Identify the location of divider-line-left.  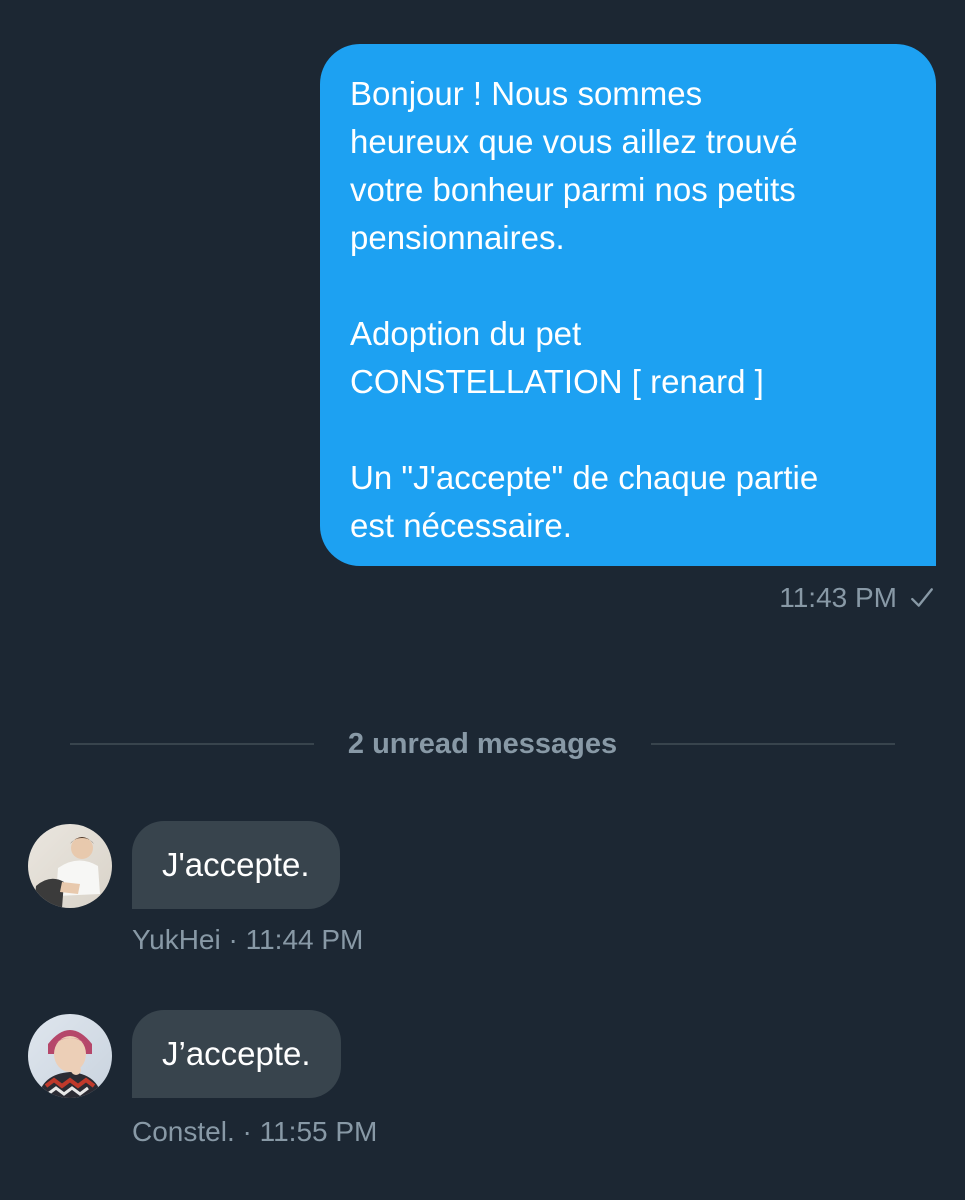
(192, 744).